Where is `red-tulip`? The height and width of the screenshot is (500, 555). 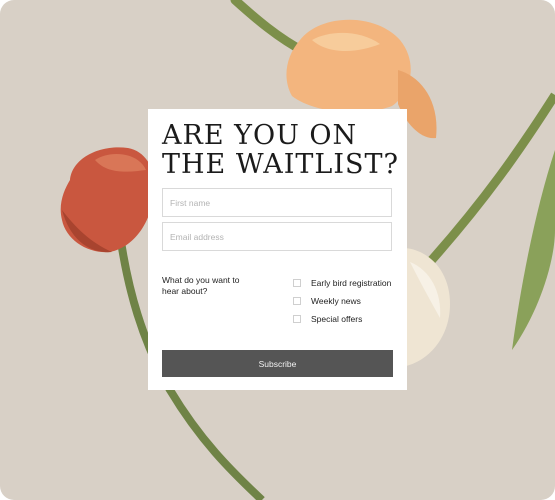
red-tulip is located at coordinates (107, 200).